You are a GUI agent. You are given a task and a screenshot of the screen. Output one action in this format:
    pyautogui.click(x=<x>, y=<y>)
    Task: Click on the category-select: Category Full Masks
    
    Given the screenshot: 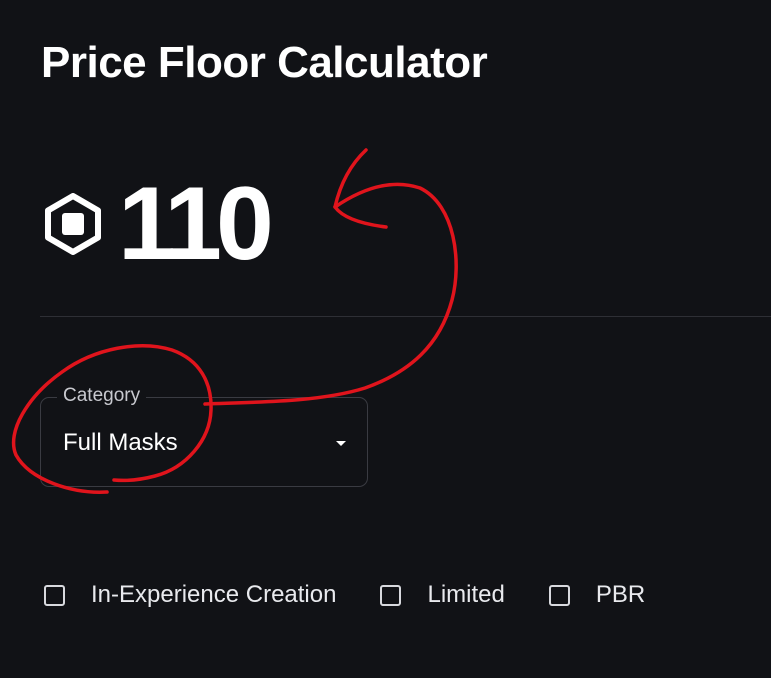 What is the action you would take?
    pyautogui.click(x=204, y=435)
    